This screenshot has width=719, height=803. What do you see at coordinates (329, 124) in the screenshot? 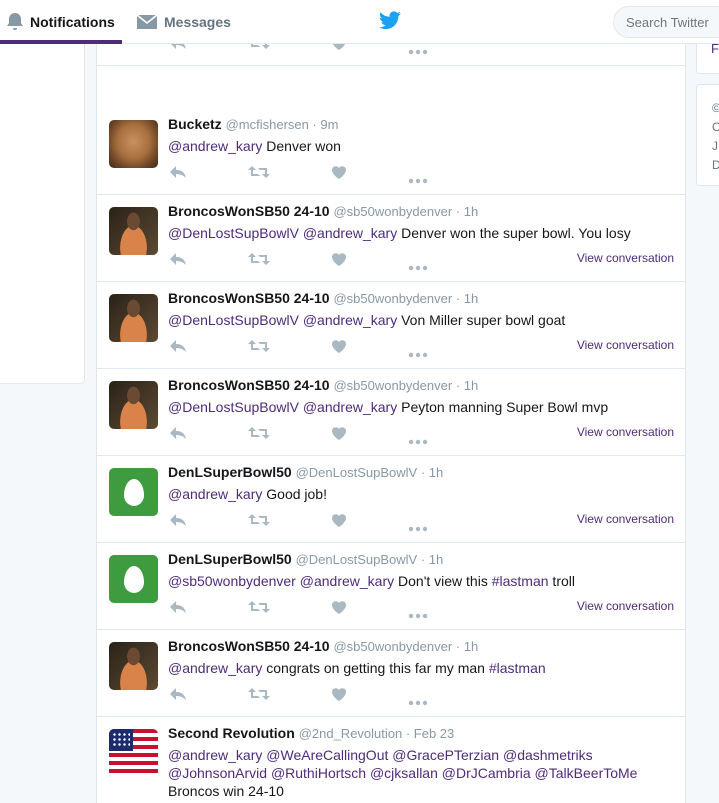
I see `tweet-timestamp: 9m` at bounding box center [329, 124].